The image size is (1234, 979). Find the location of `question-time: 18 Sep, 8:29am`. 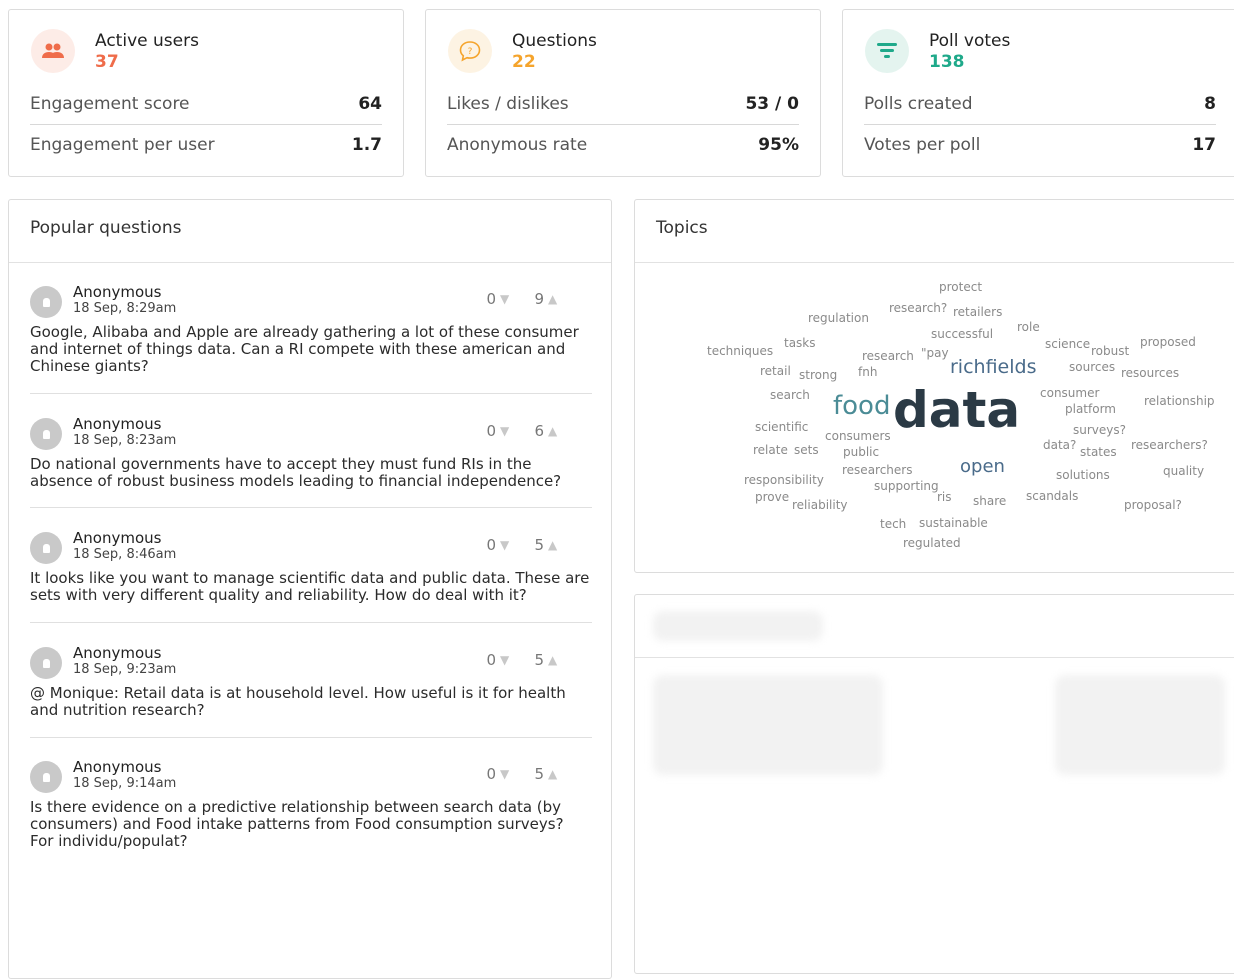

question-time: 18 Sep, 8:29am is located at coordinates (125, 308).